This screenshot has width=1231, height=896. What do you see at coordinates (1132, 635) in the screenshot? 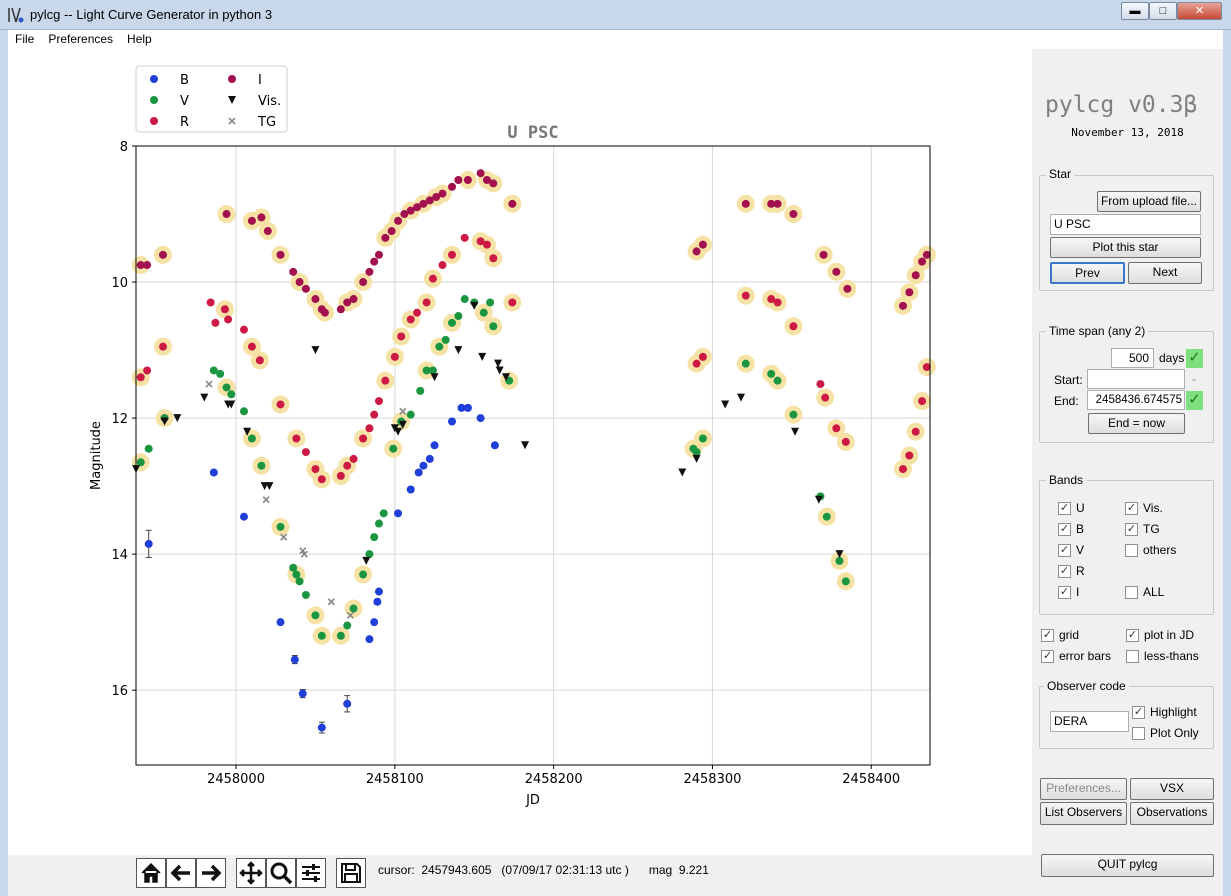
I see `plot-in-jd-checkbox: ✓` at bounding box center [1132, 635].